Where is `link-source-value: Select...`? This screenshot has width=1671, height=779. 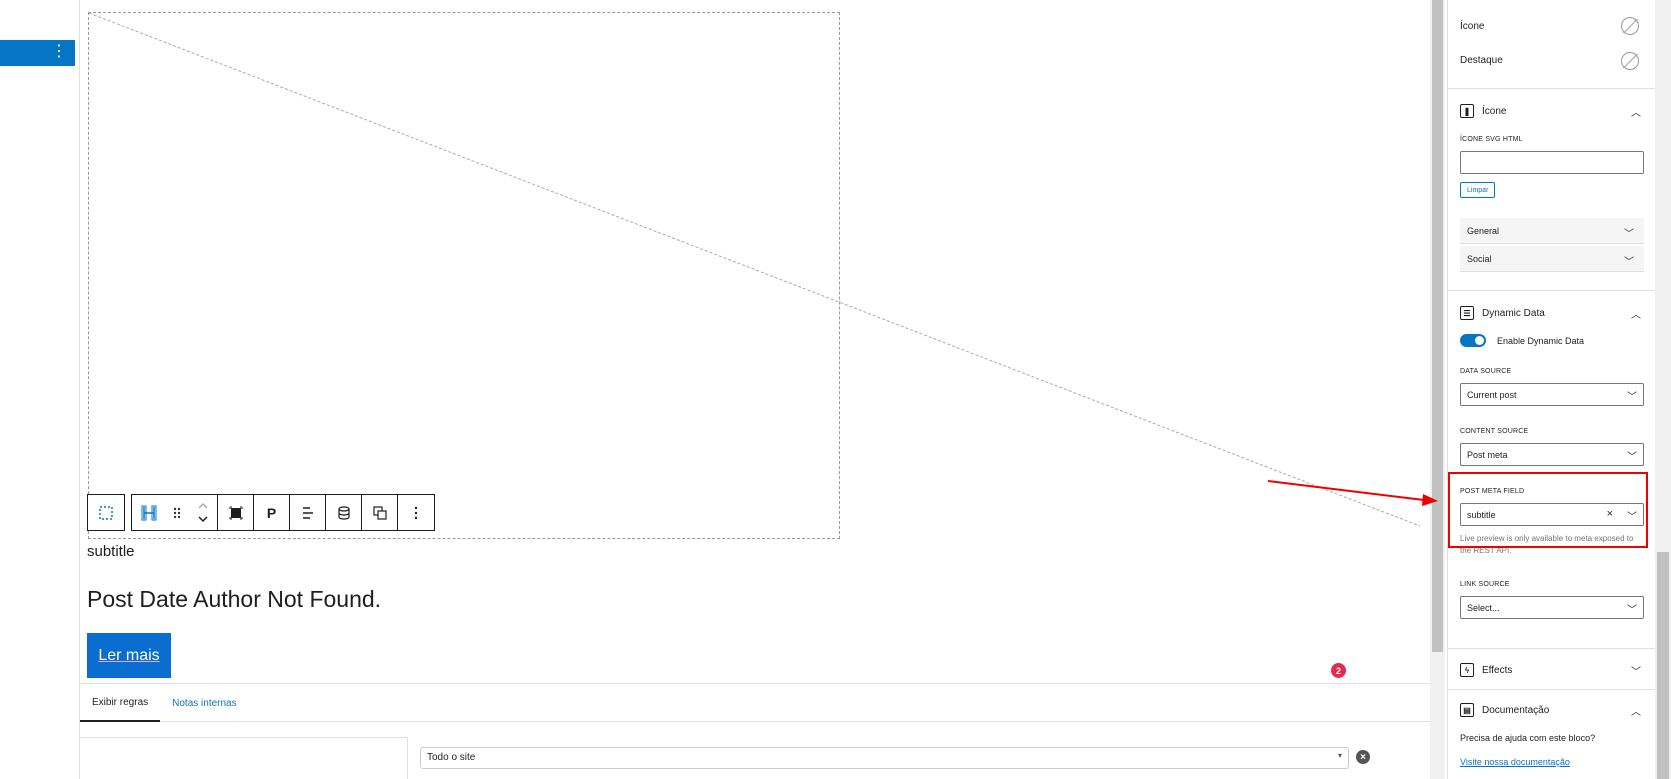
link-source-value: Select... is located at coordinates (1483, 608).